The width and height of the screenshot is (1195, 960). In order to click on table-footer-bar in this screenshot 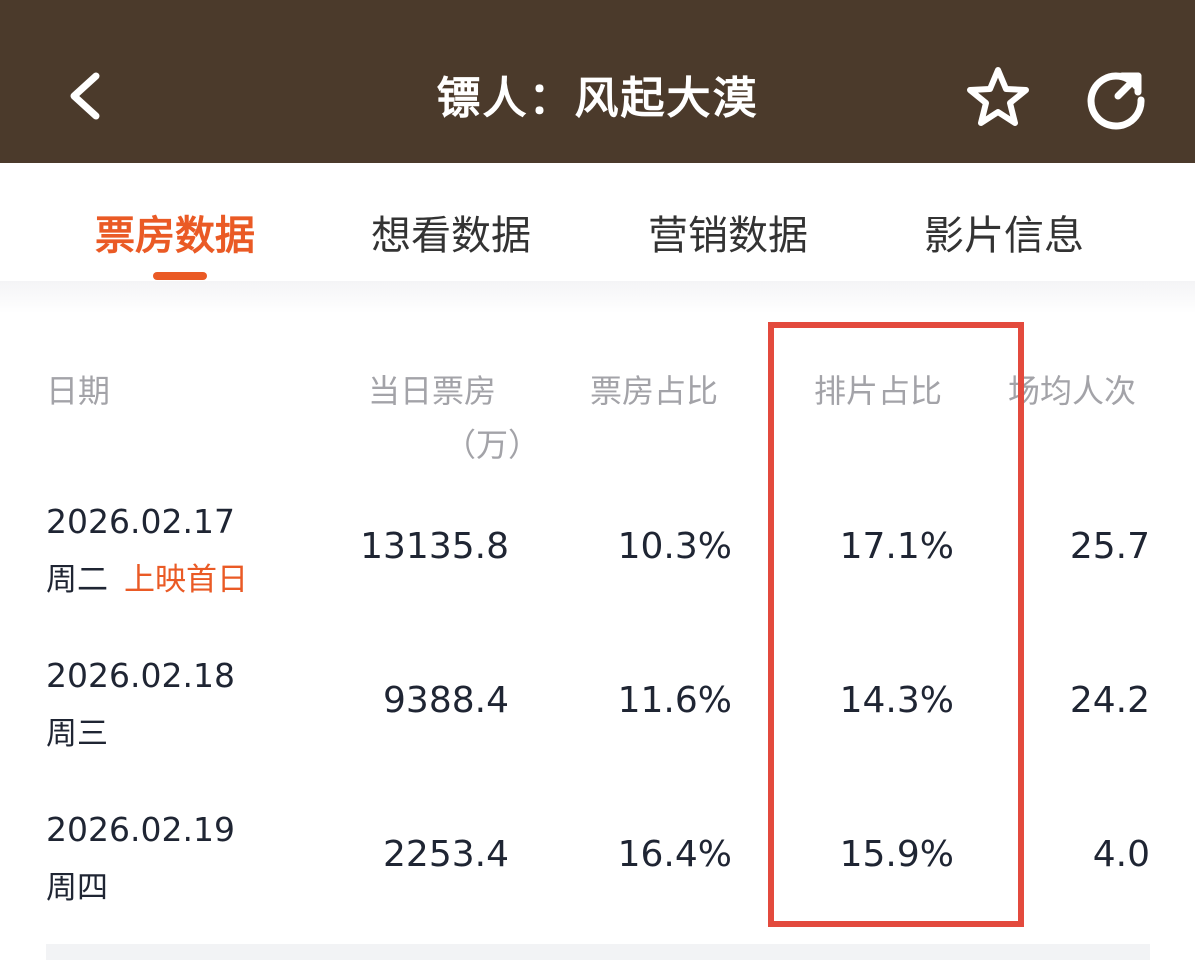, I will do `click(598, 952)`.